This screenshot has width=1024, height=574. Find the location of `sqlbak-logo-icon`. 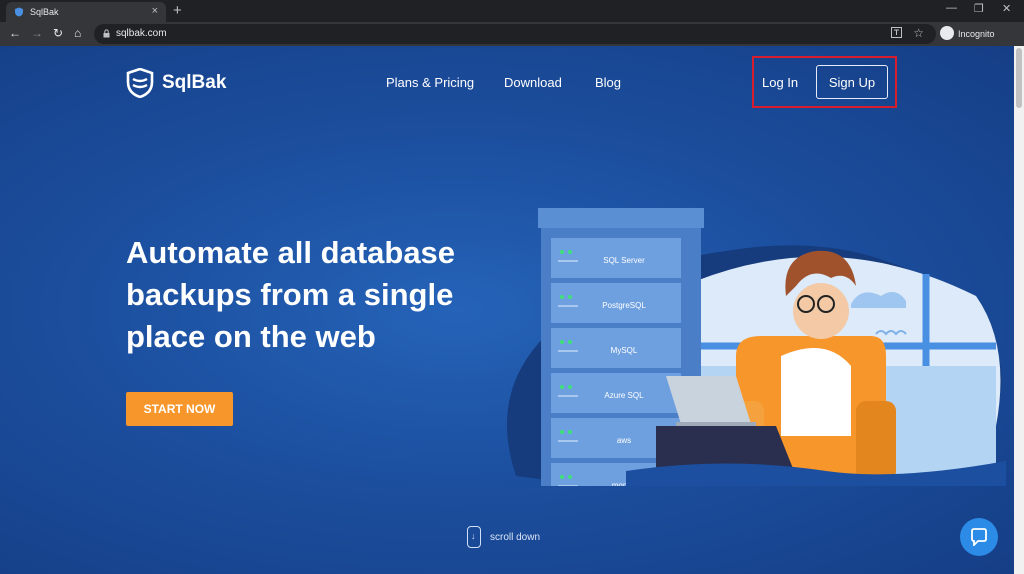

sqlbak-logo-icon is located at coordinates (140, 83).